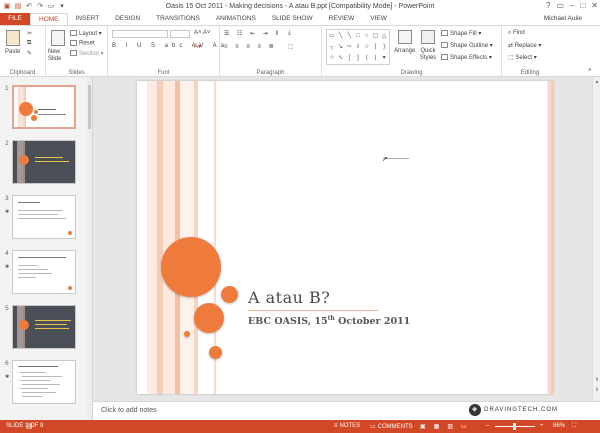 The width and height of the screenshot is (600, 433). I want to click on quick-styles-button: Quick Styles, so click(428, 55).